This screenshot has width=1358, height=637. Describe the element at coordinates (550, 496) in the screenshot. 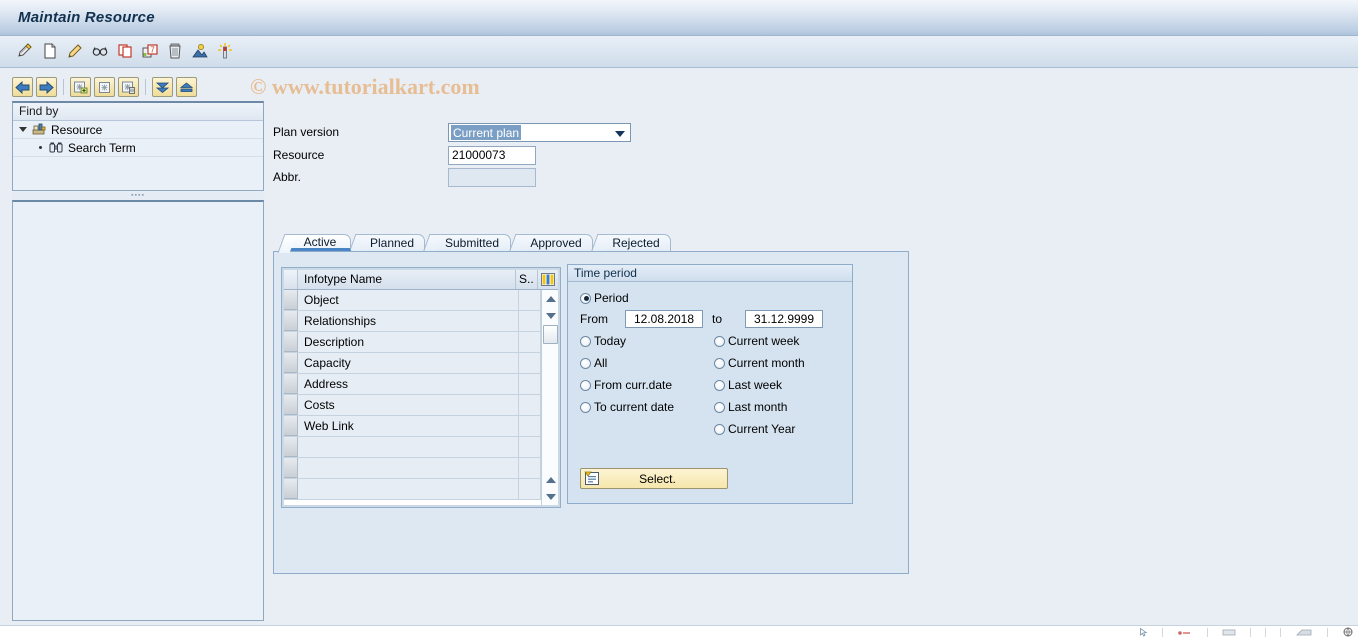

I see `scroll-page-down-icon` at that location.